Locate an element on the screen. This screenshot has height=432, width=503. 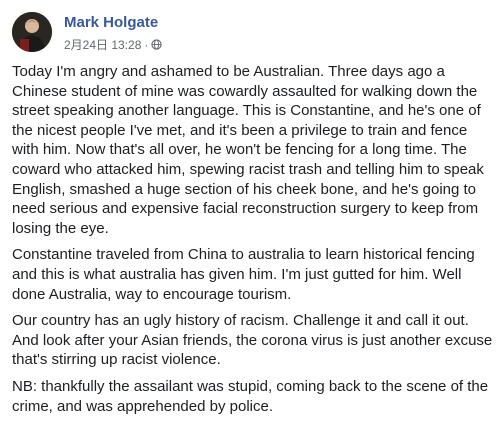
globe-icon is located at coordinates (157, 44).